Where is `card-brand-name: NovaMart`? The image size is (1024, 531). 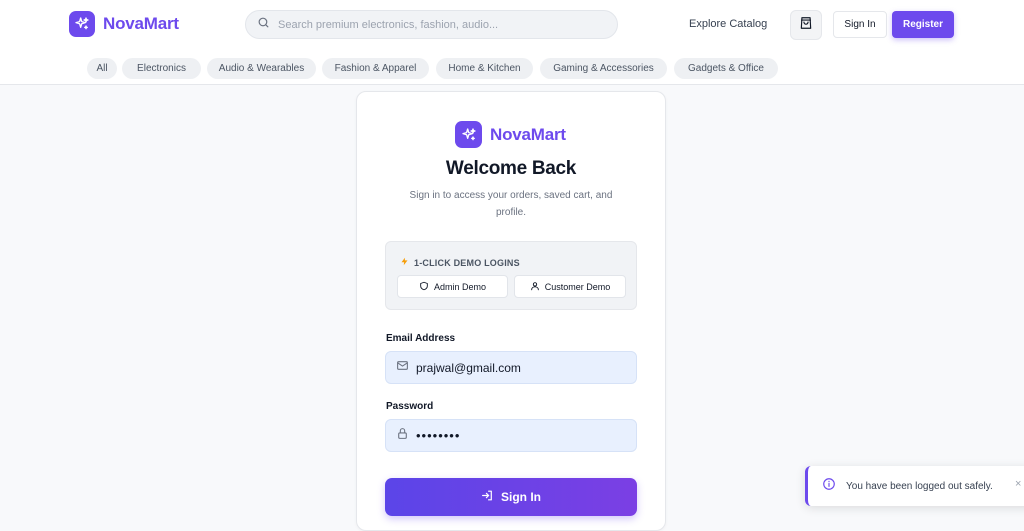
card-brand-name: NovaMart is located at coordinates (528, 134).